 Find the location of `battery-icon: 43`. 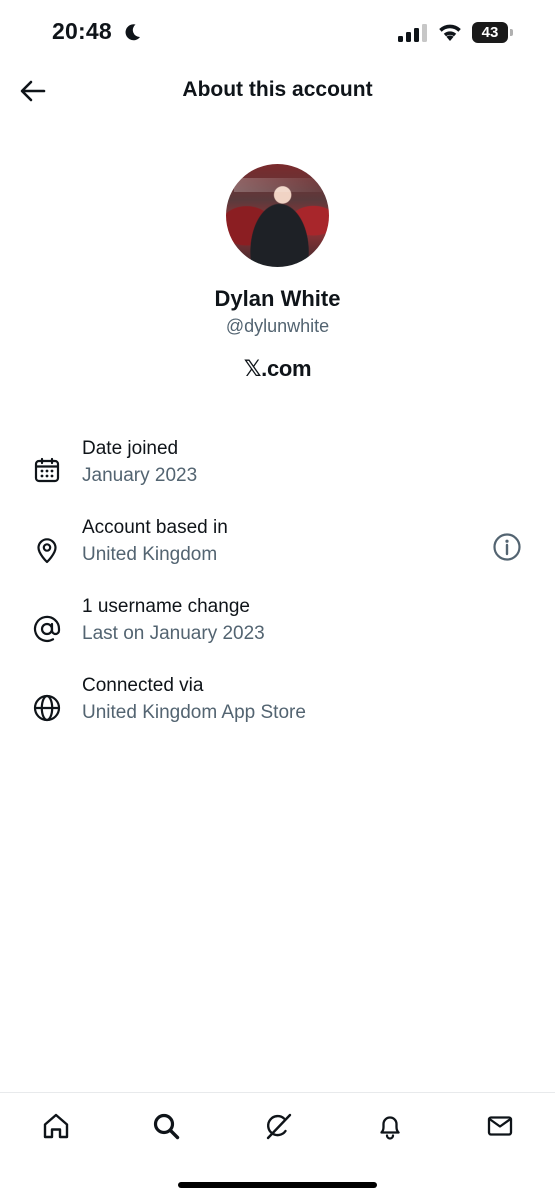

battery-icon: 43 is located at coordinates (493, 32).